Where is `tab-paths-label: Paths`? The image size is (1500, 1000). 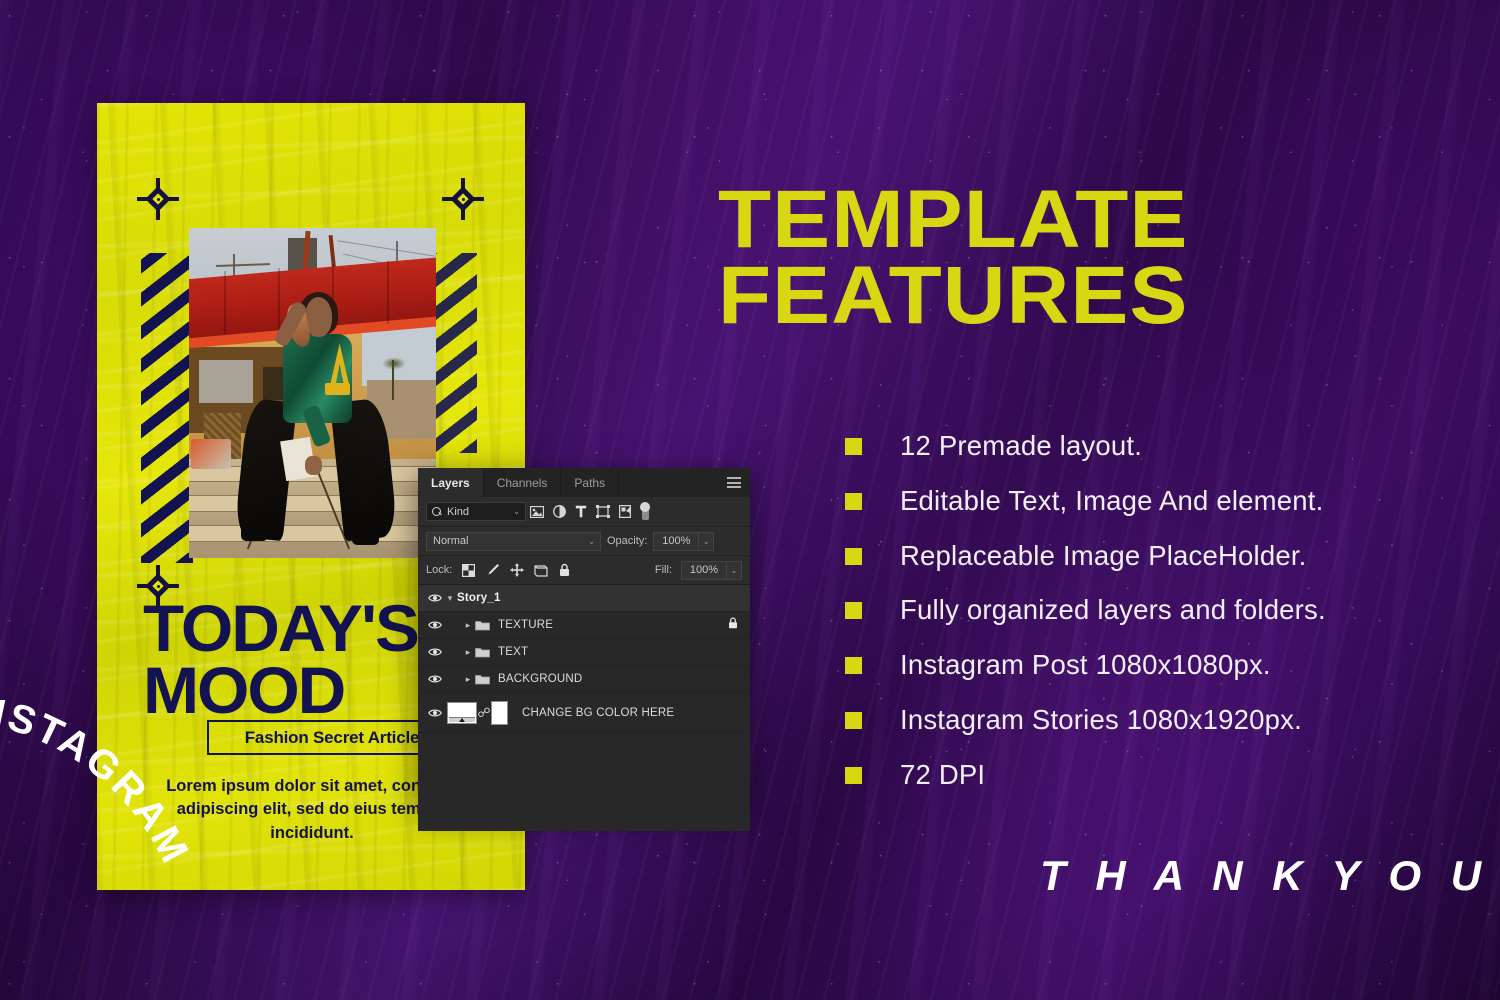
tab-paths-label: Paths is located at coordinates (590, 482).